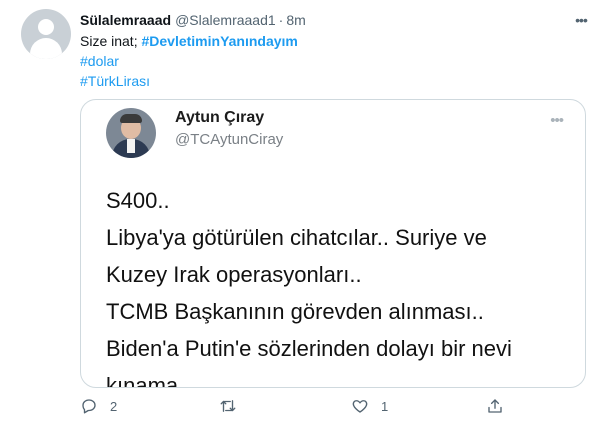  Describe the element at coordinates (495, 406) in the screenshot. I see `share-icon` at that location.